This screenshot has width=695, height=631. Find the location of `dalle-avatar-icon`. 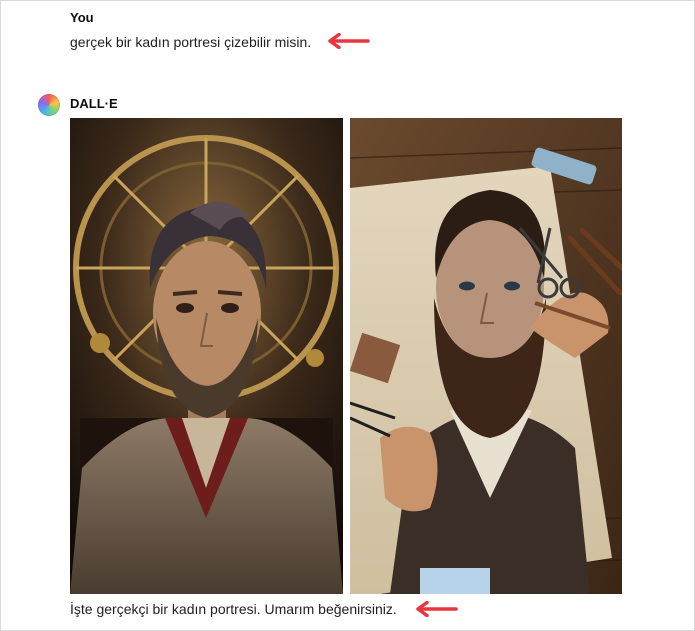

dalle-avatar-icon is located at coordinates (49, 105).